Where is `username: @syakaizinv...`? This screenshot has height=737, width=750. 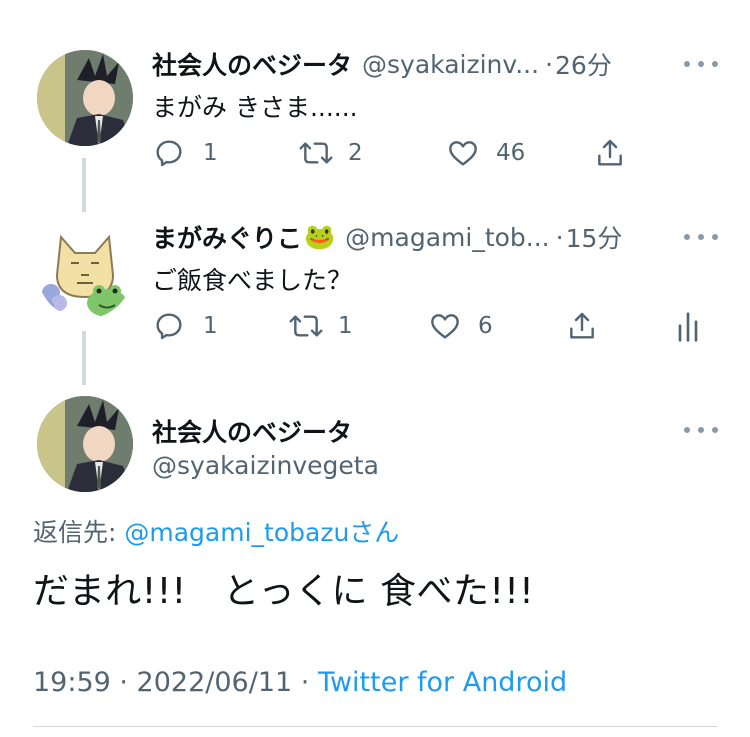
username: @syakaizinv... is located at coordinates (450, 64).